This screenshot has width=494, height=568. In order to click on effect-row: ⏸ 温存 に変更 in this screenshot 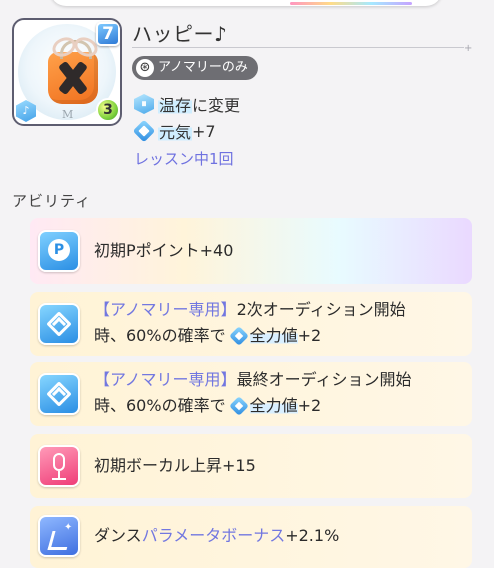, I will do `click(187, 104)`.